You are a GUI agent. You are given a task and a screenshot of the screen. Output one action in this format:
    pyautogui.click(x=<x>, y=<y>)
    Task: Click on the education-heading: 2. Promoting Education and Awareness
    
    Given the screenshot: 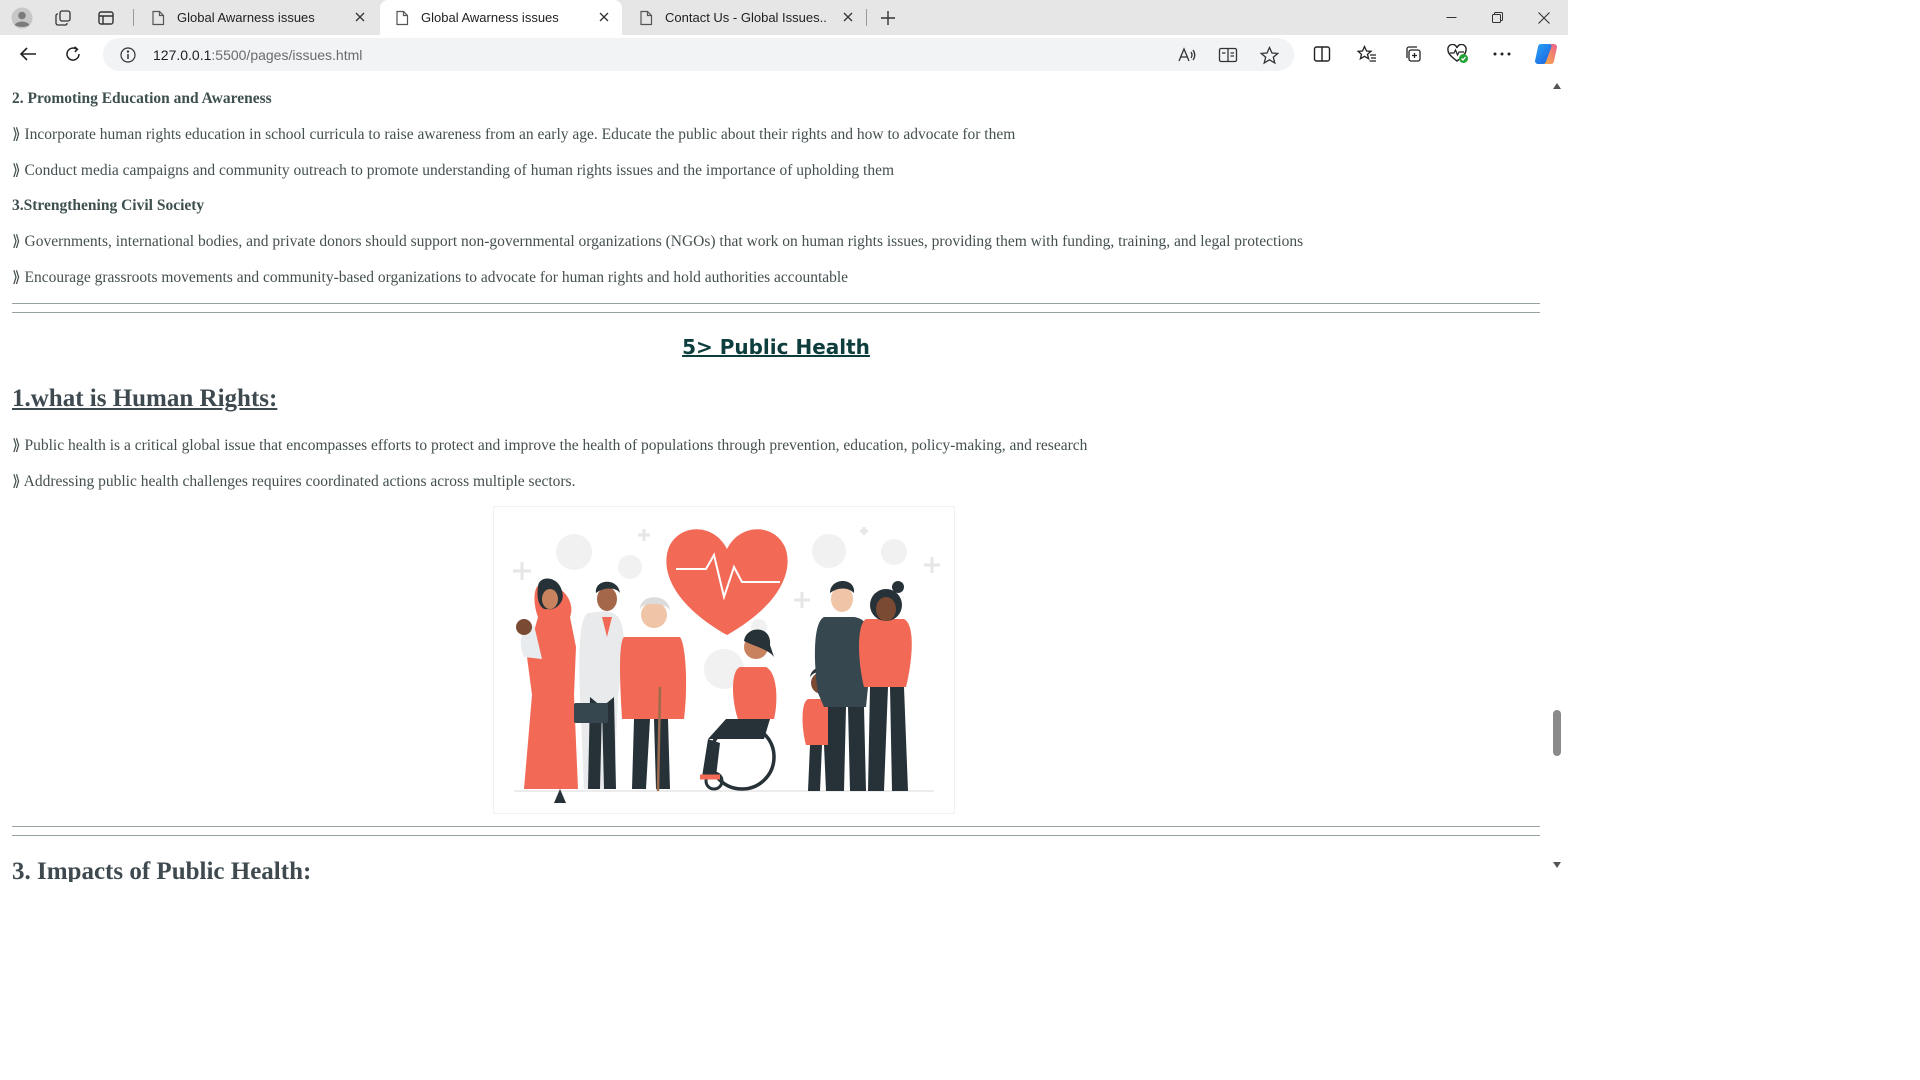 What is the action you would take?
    pyautogui.click(x=142, y=98)
    